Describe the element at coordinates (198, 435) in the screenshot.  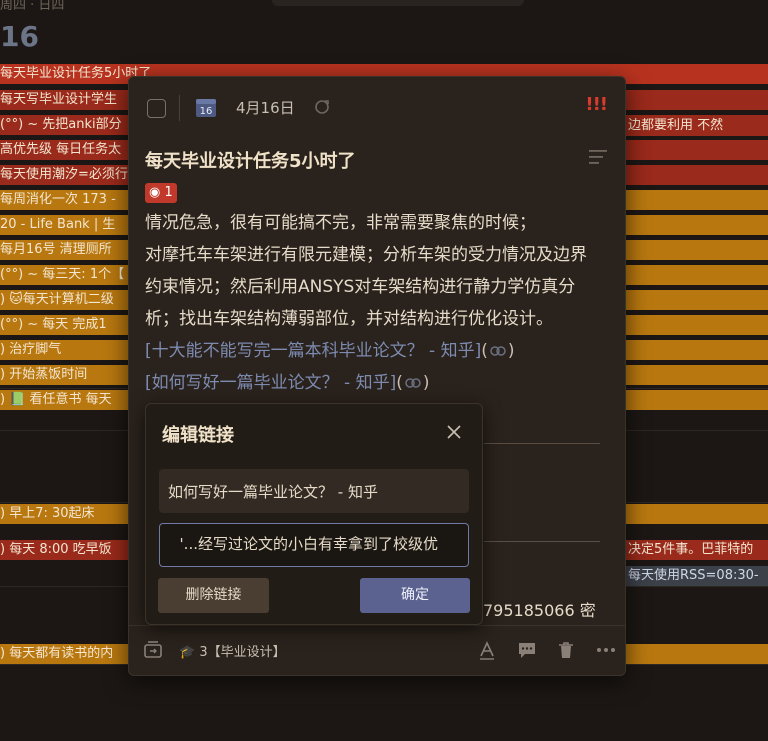
I see `dialog-title: 编辑链接` at that location.